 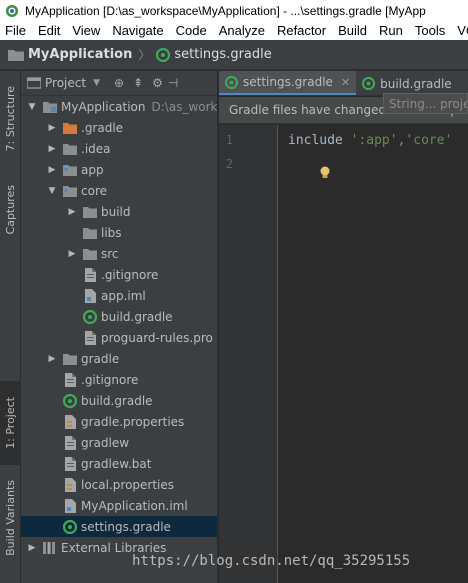 I want to click on tree-item: app.iml, so click(x=119, y=295).